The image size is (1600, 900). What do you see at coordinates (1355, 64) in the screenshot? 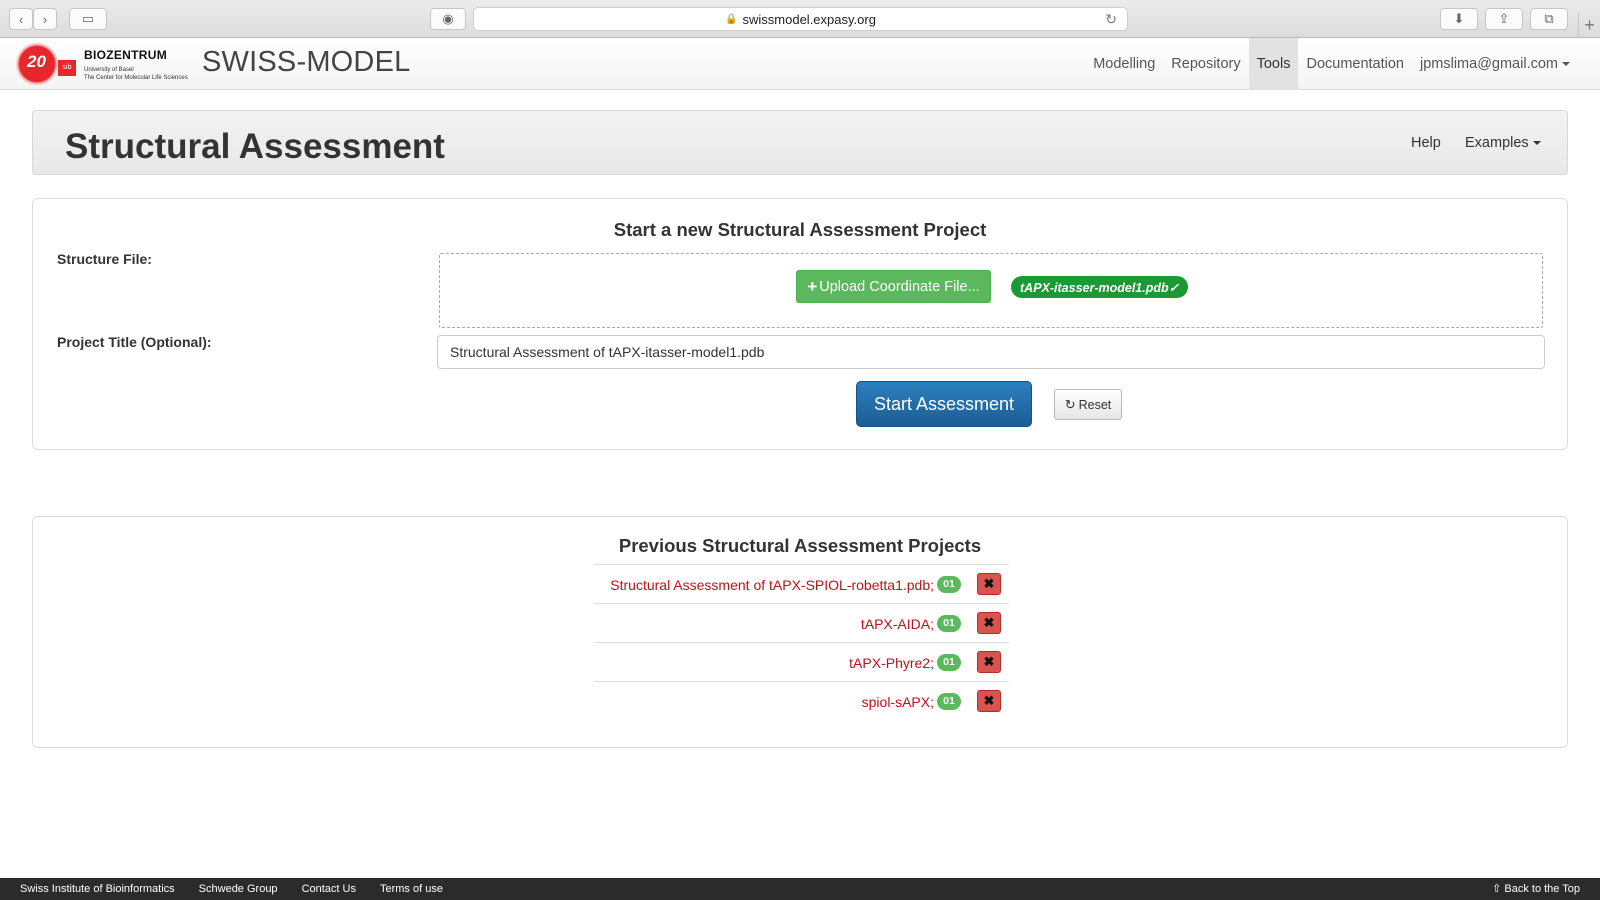
I see `nav-documentation: Documentation` at bounding box center [1355, 64].